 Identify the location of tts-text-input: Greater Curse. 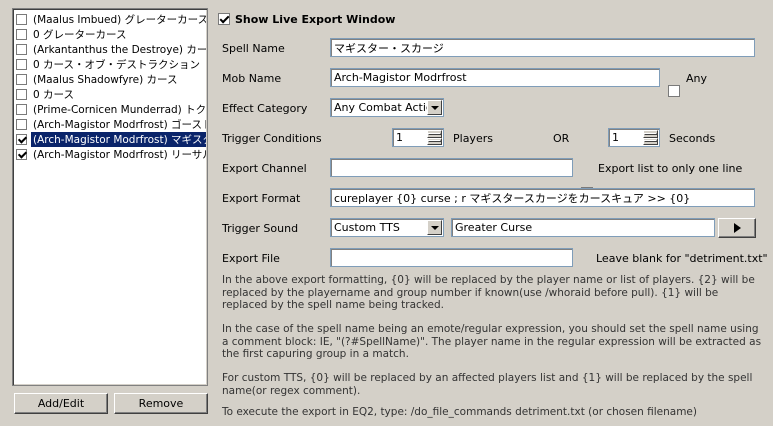
(583, 227).